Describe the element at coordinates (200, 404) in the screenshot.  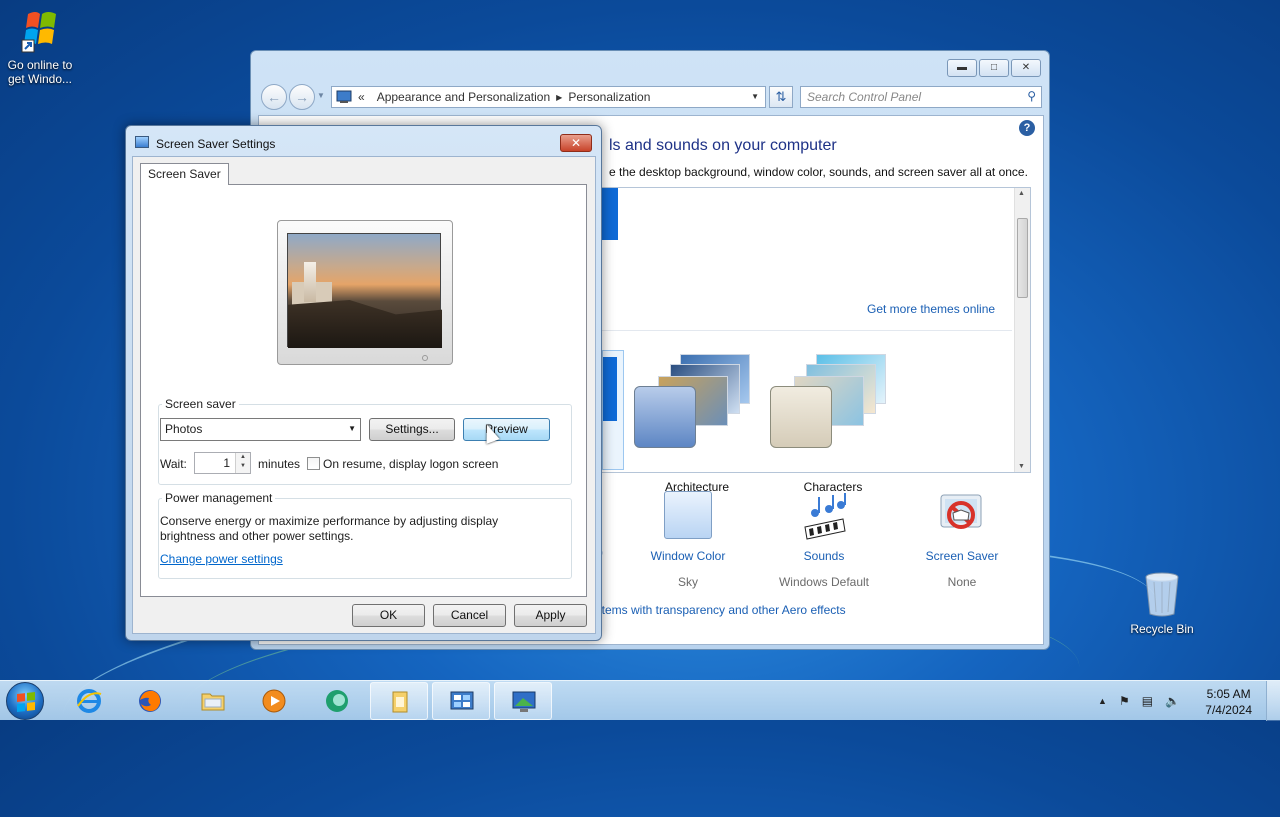
I see `screen-saver-group-label: Screen saver` at that location.